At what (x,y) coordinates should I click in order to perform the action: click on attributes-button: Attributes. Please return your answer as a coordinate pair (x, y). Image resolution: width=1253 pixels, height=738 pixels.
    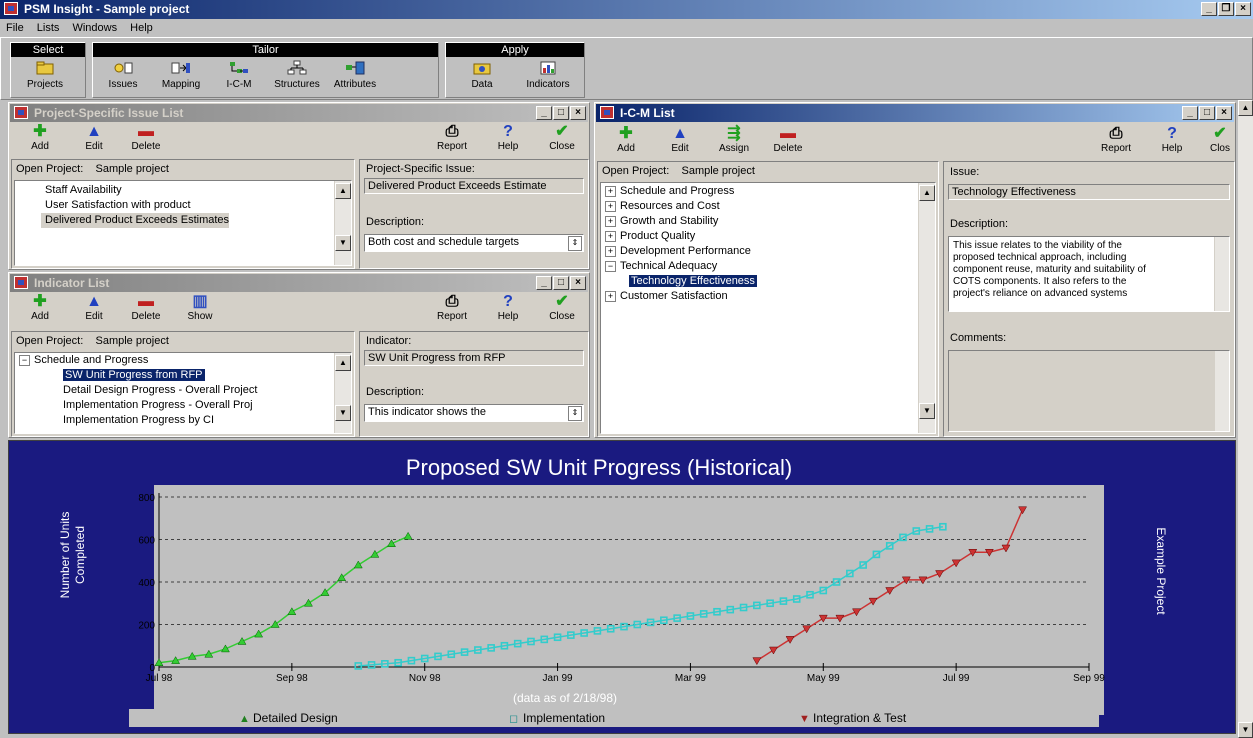
    Looking at the image, I should click on (355, 75).